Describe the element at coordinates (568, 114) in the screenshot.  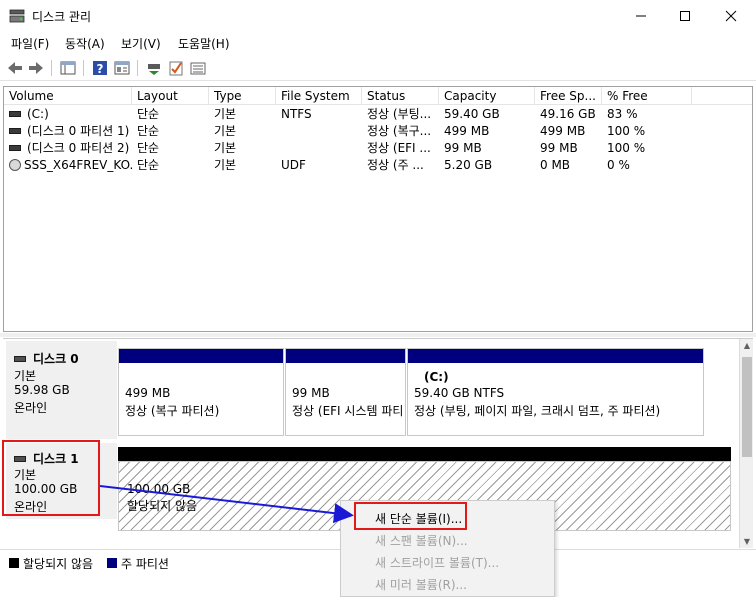
I see `volume-free: 49.16 GB` at that location.